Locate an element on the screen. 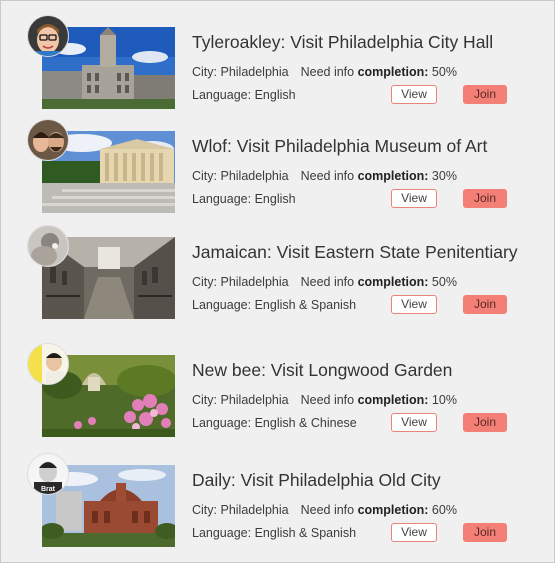 This screenshot has height=563, width=555. completion-value: 10% is located at coordinates (444, 400).